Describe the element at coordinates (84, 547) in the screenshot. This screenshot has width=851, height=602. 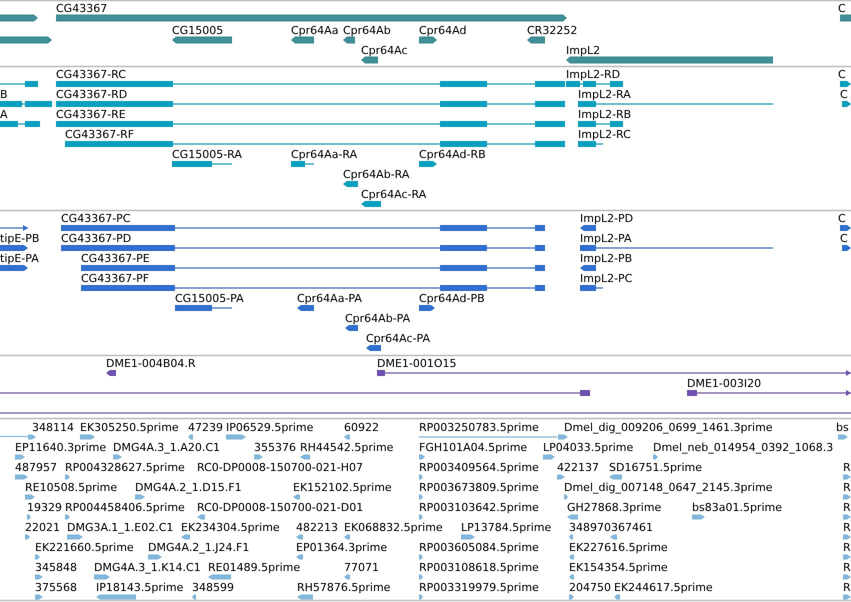
I see `feature-label: EK221660.5prime` at that location.